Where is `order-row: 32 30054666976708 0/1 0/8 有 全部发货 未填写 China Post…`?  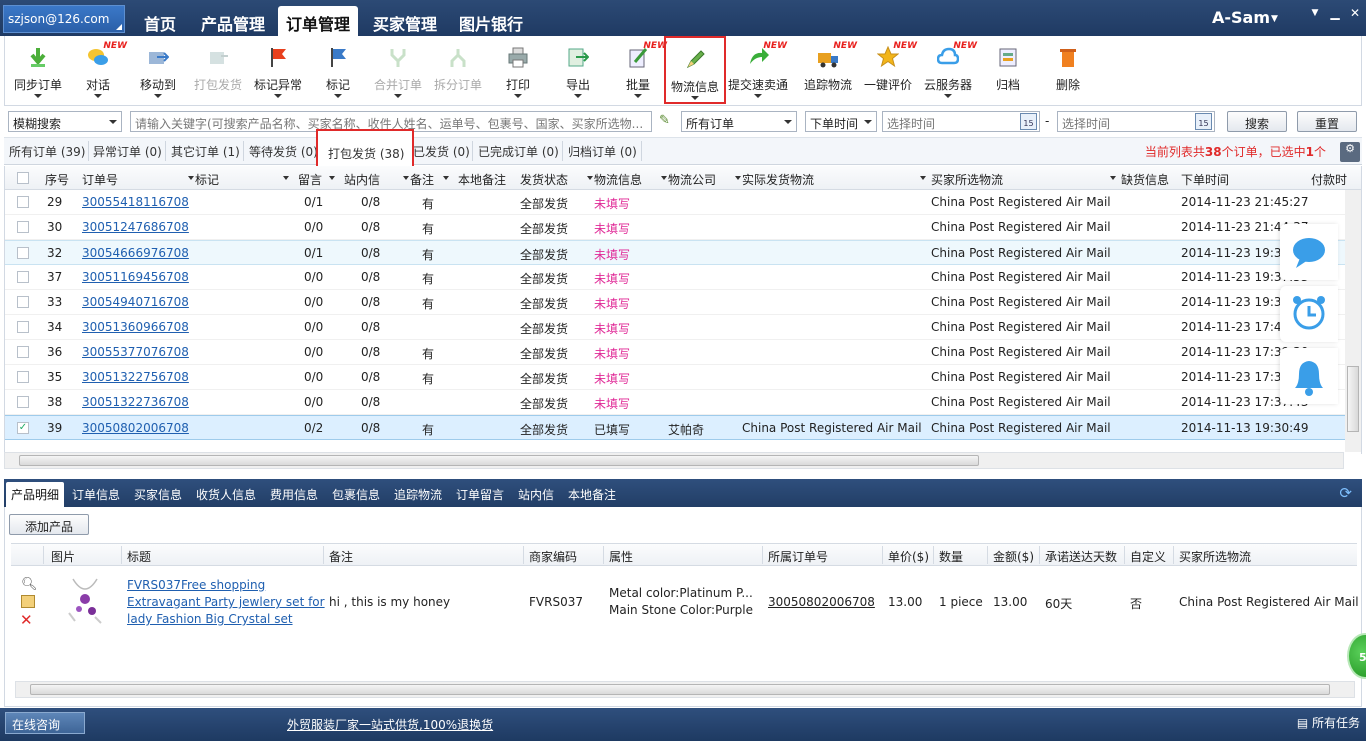
order-row: 32 30054666976708 0/1 0/8 有 全部发货 未填写 China Post… is located at coordinates (683, 252).